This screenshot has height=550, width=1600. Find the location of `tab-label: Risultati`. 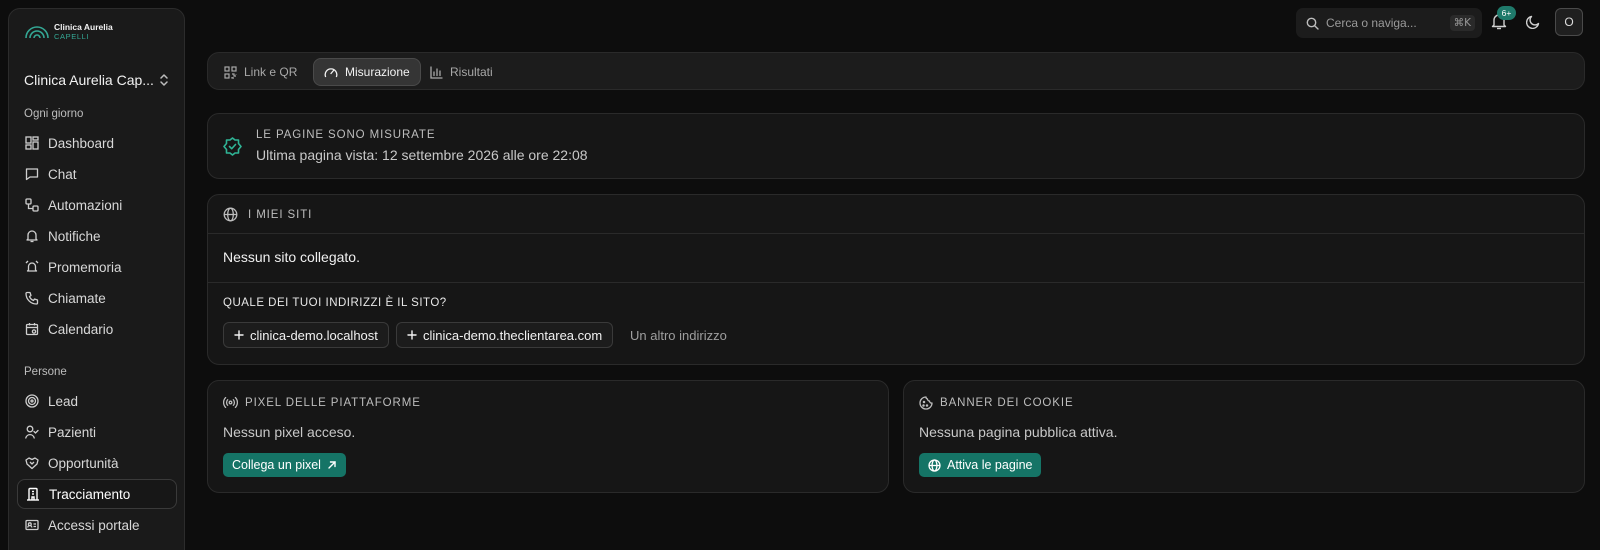

tab-label: Risultati is located at coordinates (471, 72).